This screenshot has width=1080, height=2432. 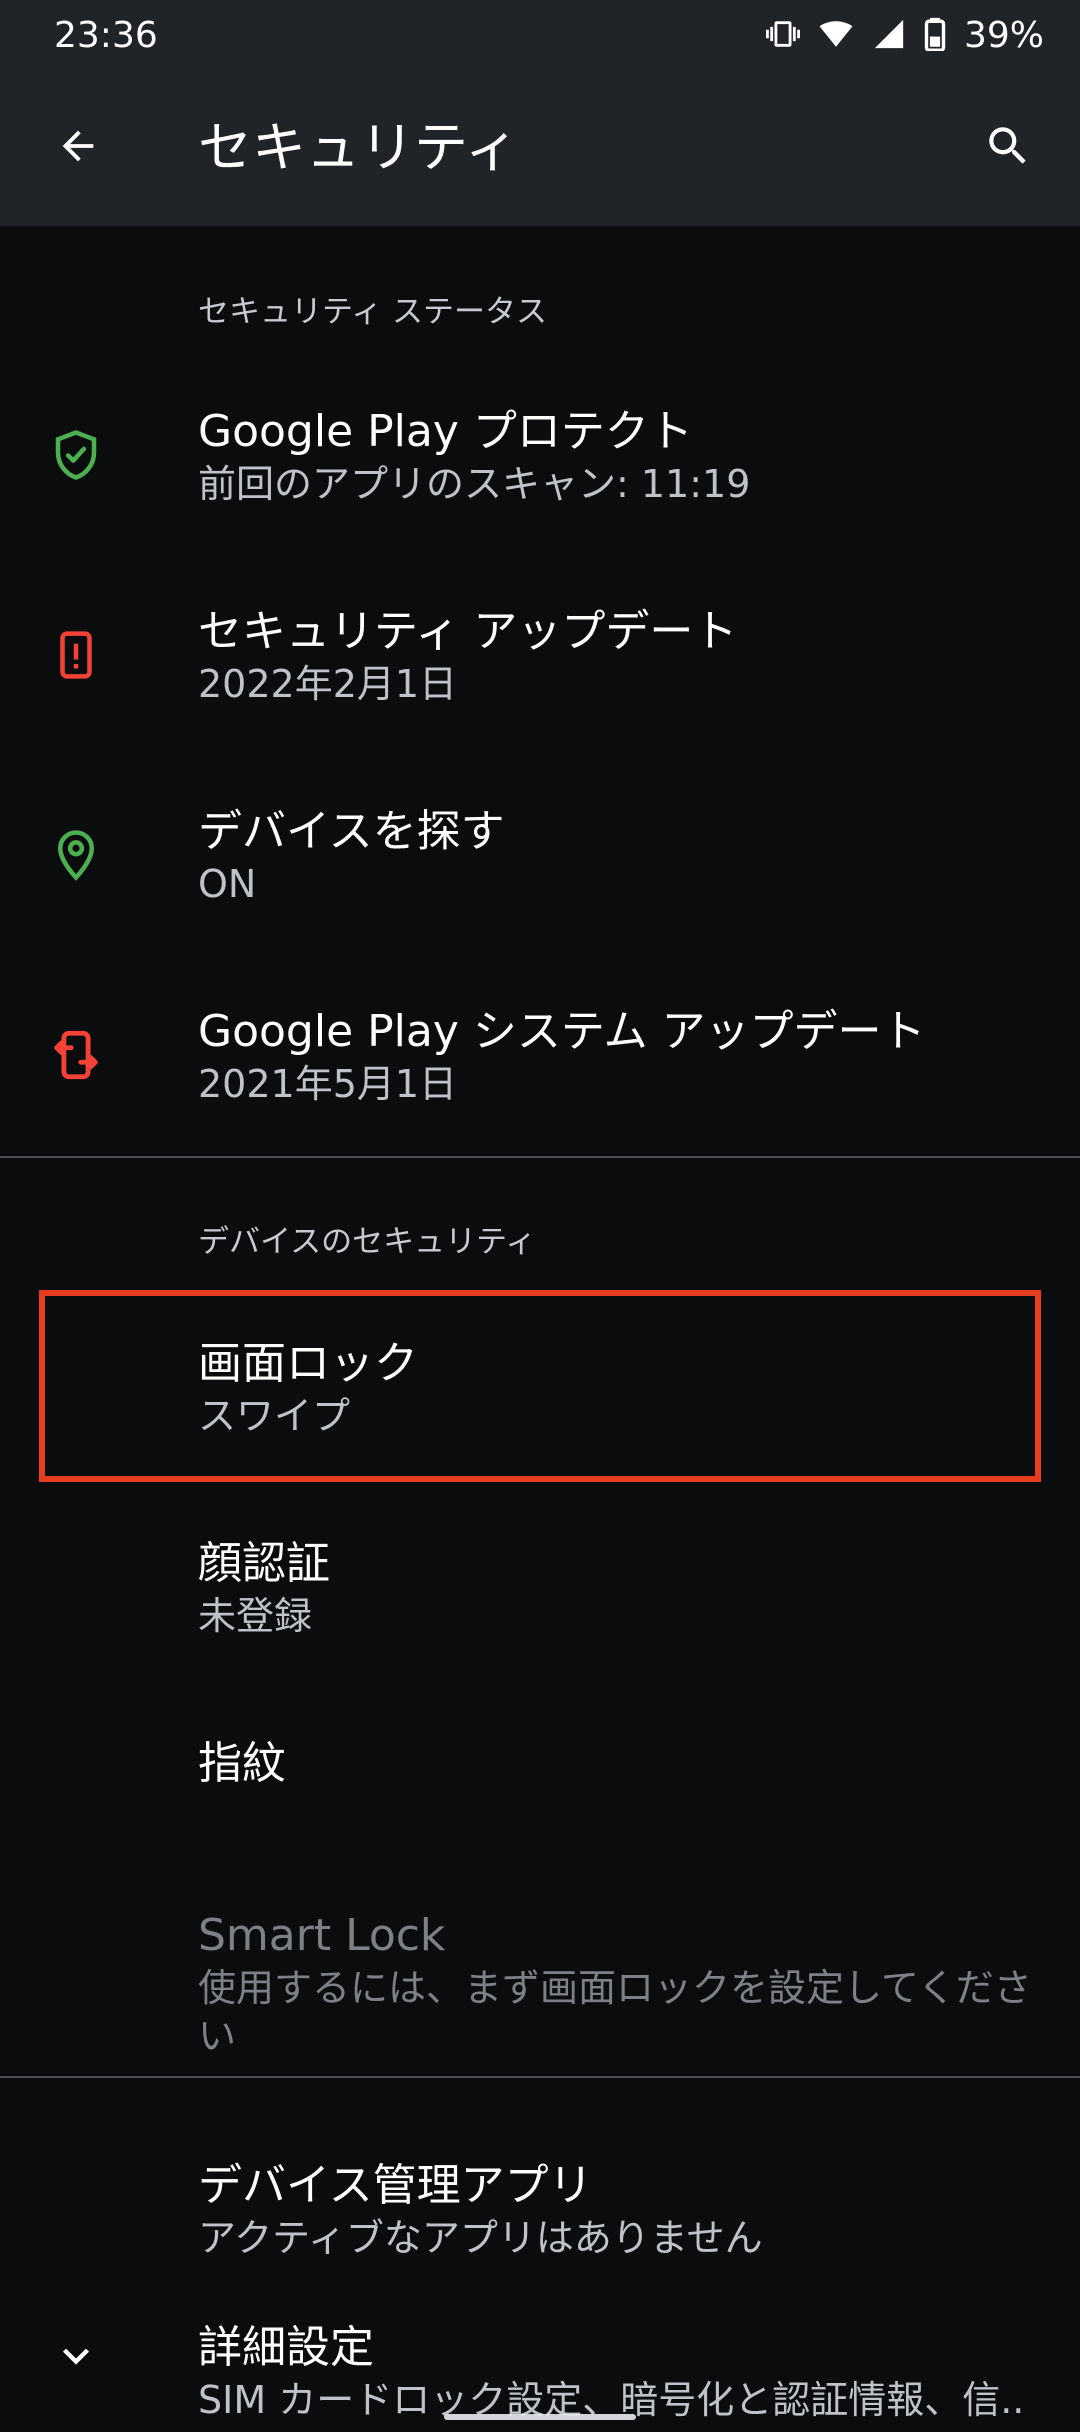 I want to click on wifi-icon, so click(x=836, y=36).